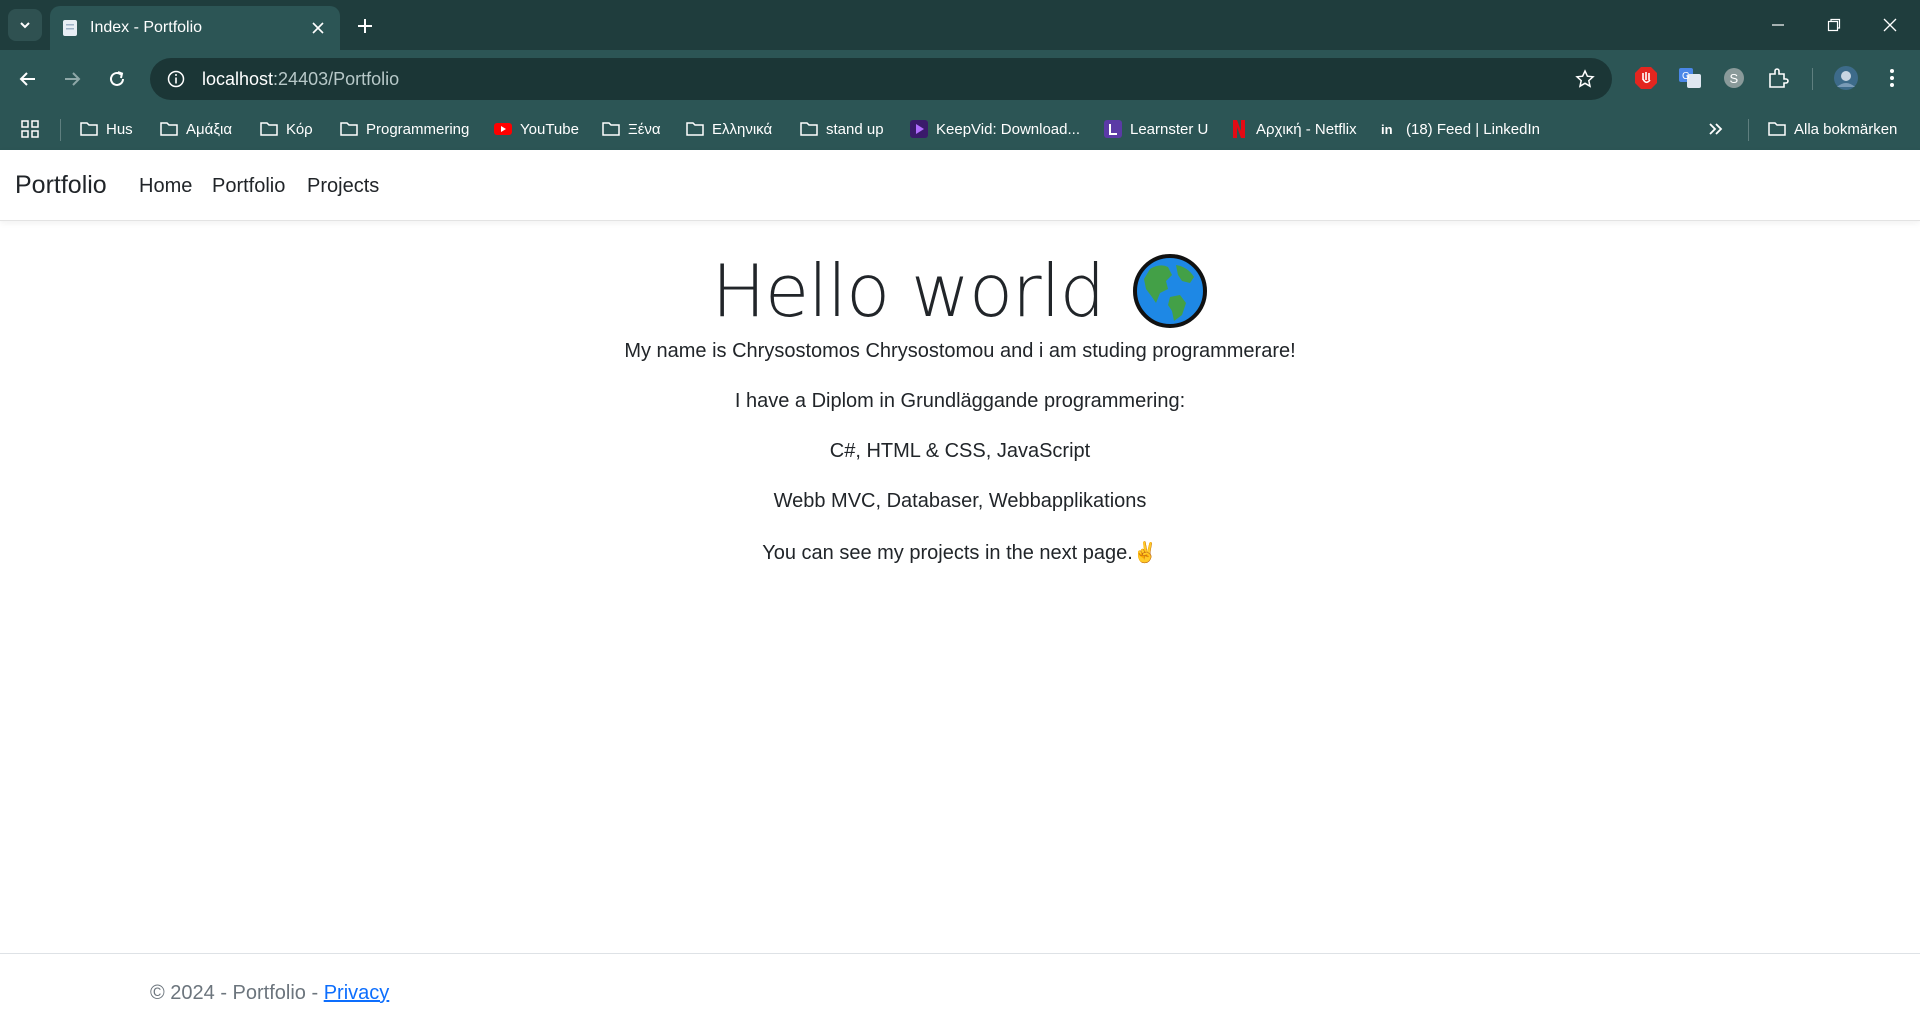 The width and height of the screenshot is (1920, 1030). I want to click on chevron-down-icon, so click(25, 25).